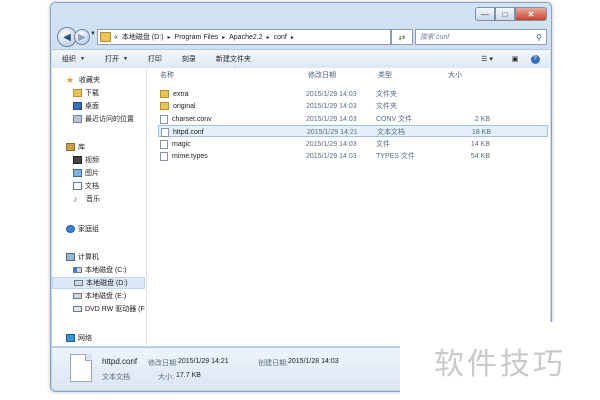 Image resolution: width=600 pixels, height=400 pixels. What do you see at coordinates (75, 199) in the screenshot?
I see `music-icon: ♪` at bounding box center [75, 199].